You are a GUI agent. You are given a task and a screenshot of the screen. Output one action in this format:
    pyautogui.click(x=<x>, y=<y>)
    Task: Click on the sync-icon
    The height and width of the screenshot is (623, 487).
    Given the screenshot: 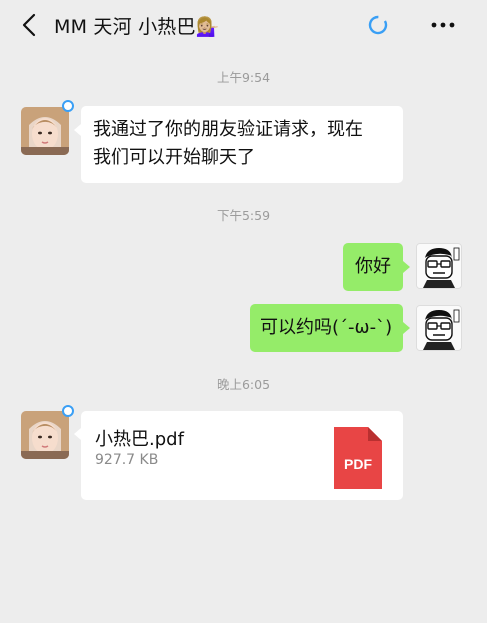 What is the action you would take?
    pyautogui.click(x=378, y=25)
    